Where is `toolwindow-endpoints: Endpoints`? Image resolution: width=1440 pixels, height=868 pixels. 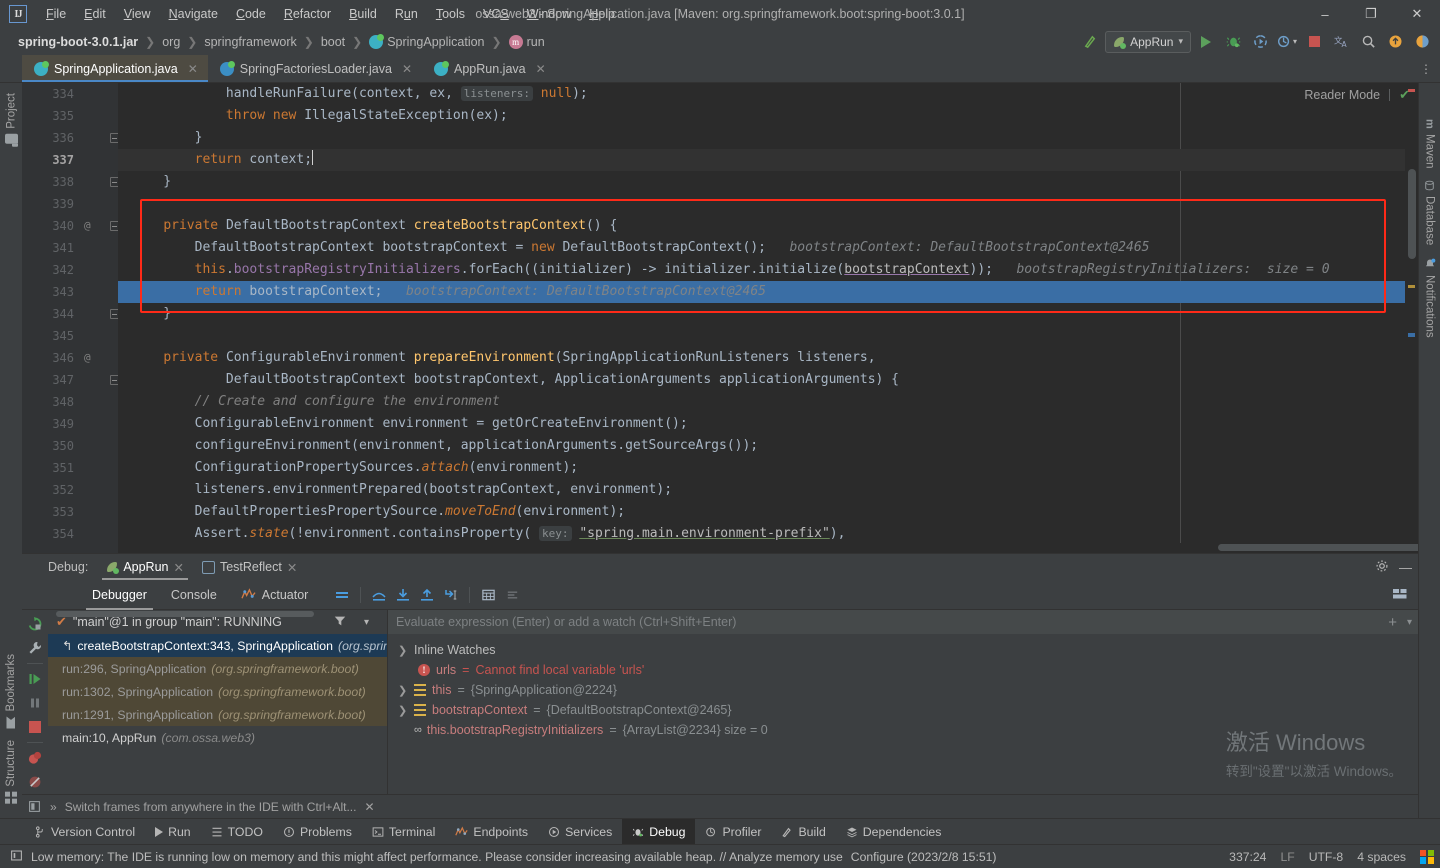 toolwindow-endpoints: Endpoints is located at coordinates (491, 832).